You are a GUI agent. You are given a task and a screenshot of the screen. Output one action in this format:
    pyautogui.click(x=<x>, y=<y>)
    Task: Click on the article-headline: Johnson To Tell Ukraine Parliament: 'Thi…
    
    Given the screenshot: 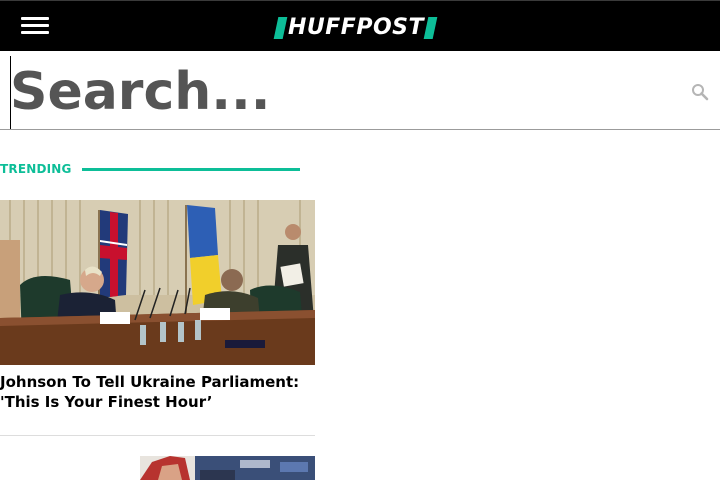 What is the action you would take?
    pyautogui.click(x=160, y=392)
    